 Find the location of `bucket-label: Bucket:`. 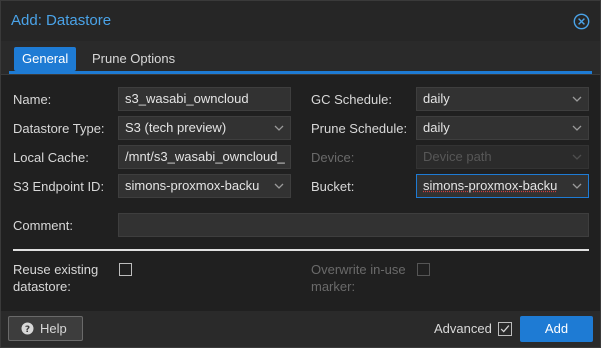

bucket-label: Bucket: is located at coordinates (333, 186).